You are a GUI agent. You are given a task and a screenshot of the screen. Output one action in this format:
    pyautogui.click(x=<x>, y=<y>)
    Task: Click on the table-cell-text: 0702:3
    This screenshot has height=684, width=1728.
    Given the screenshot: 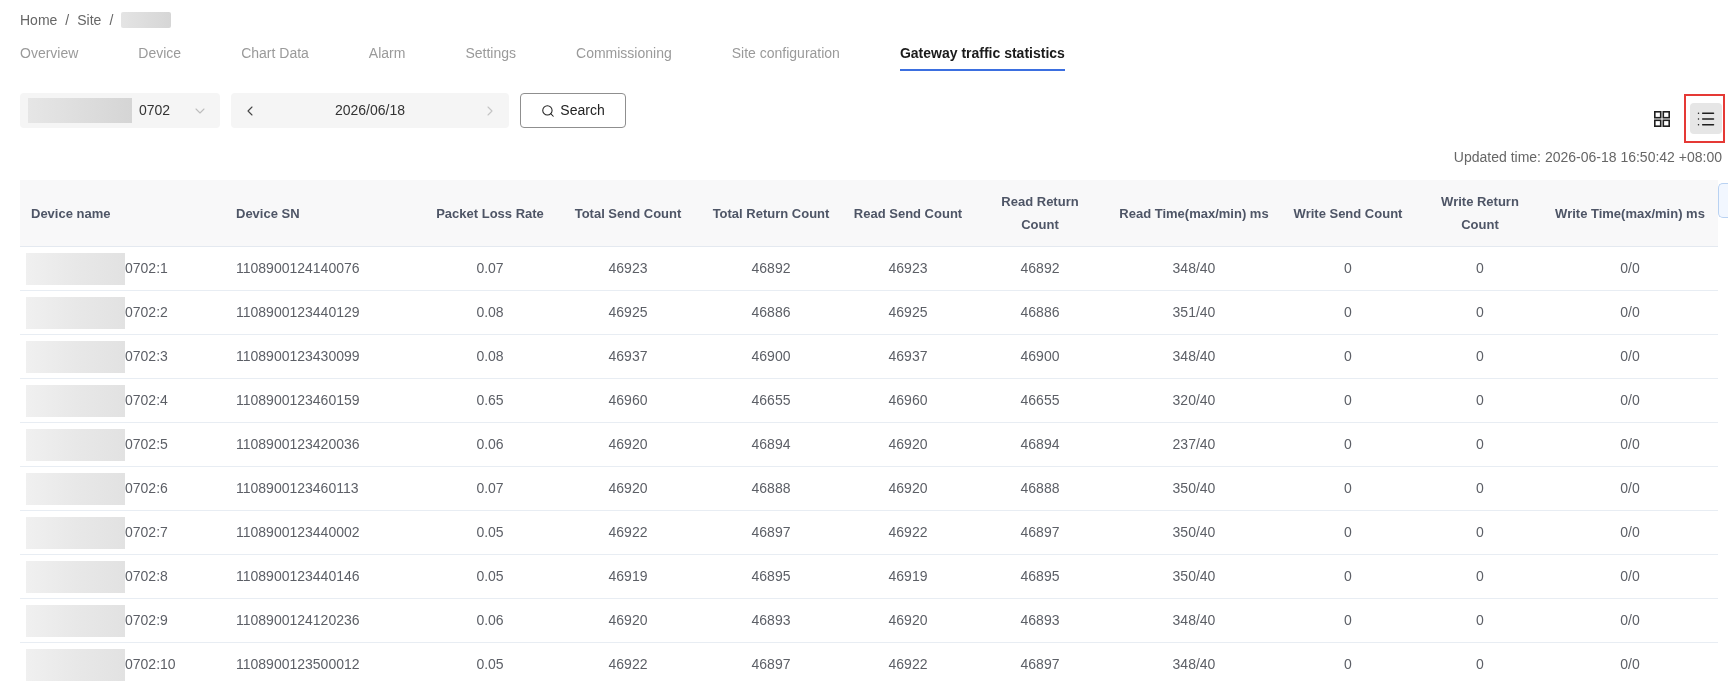 What is the action you would take?
    pyautogui.click(x=146, y=356)
    